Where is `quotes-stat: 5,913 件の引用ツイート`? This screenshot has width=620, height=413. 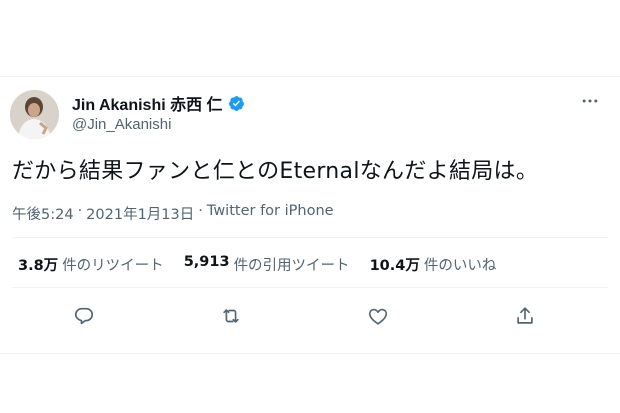 quotes-stat: 5,913 件の引用ツイート is located at coordinates (267, 264).